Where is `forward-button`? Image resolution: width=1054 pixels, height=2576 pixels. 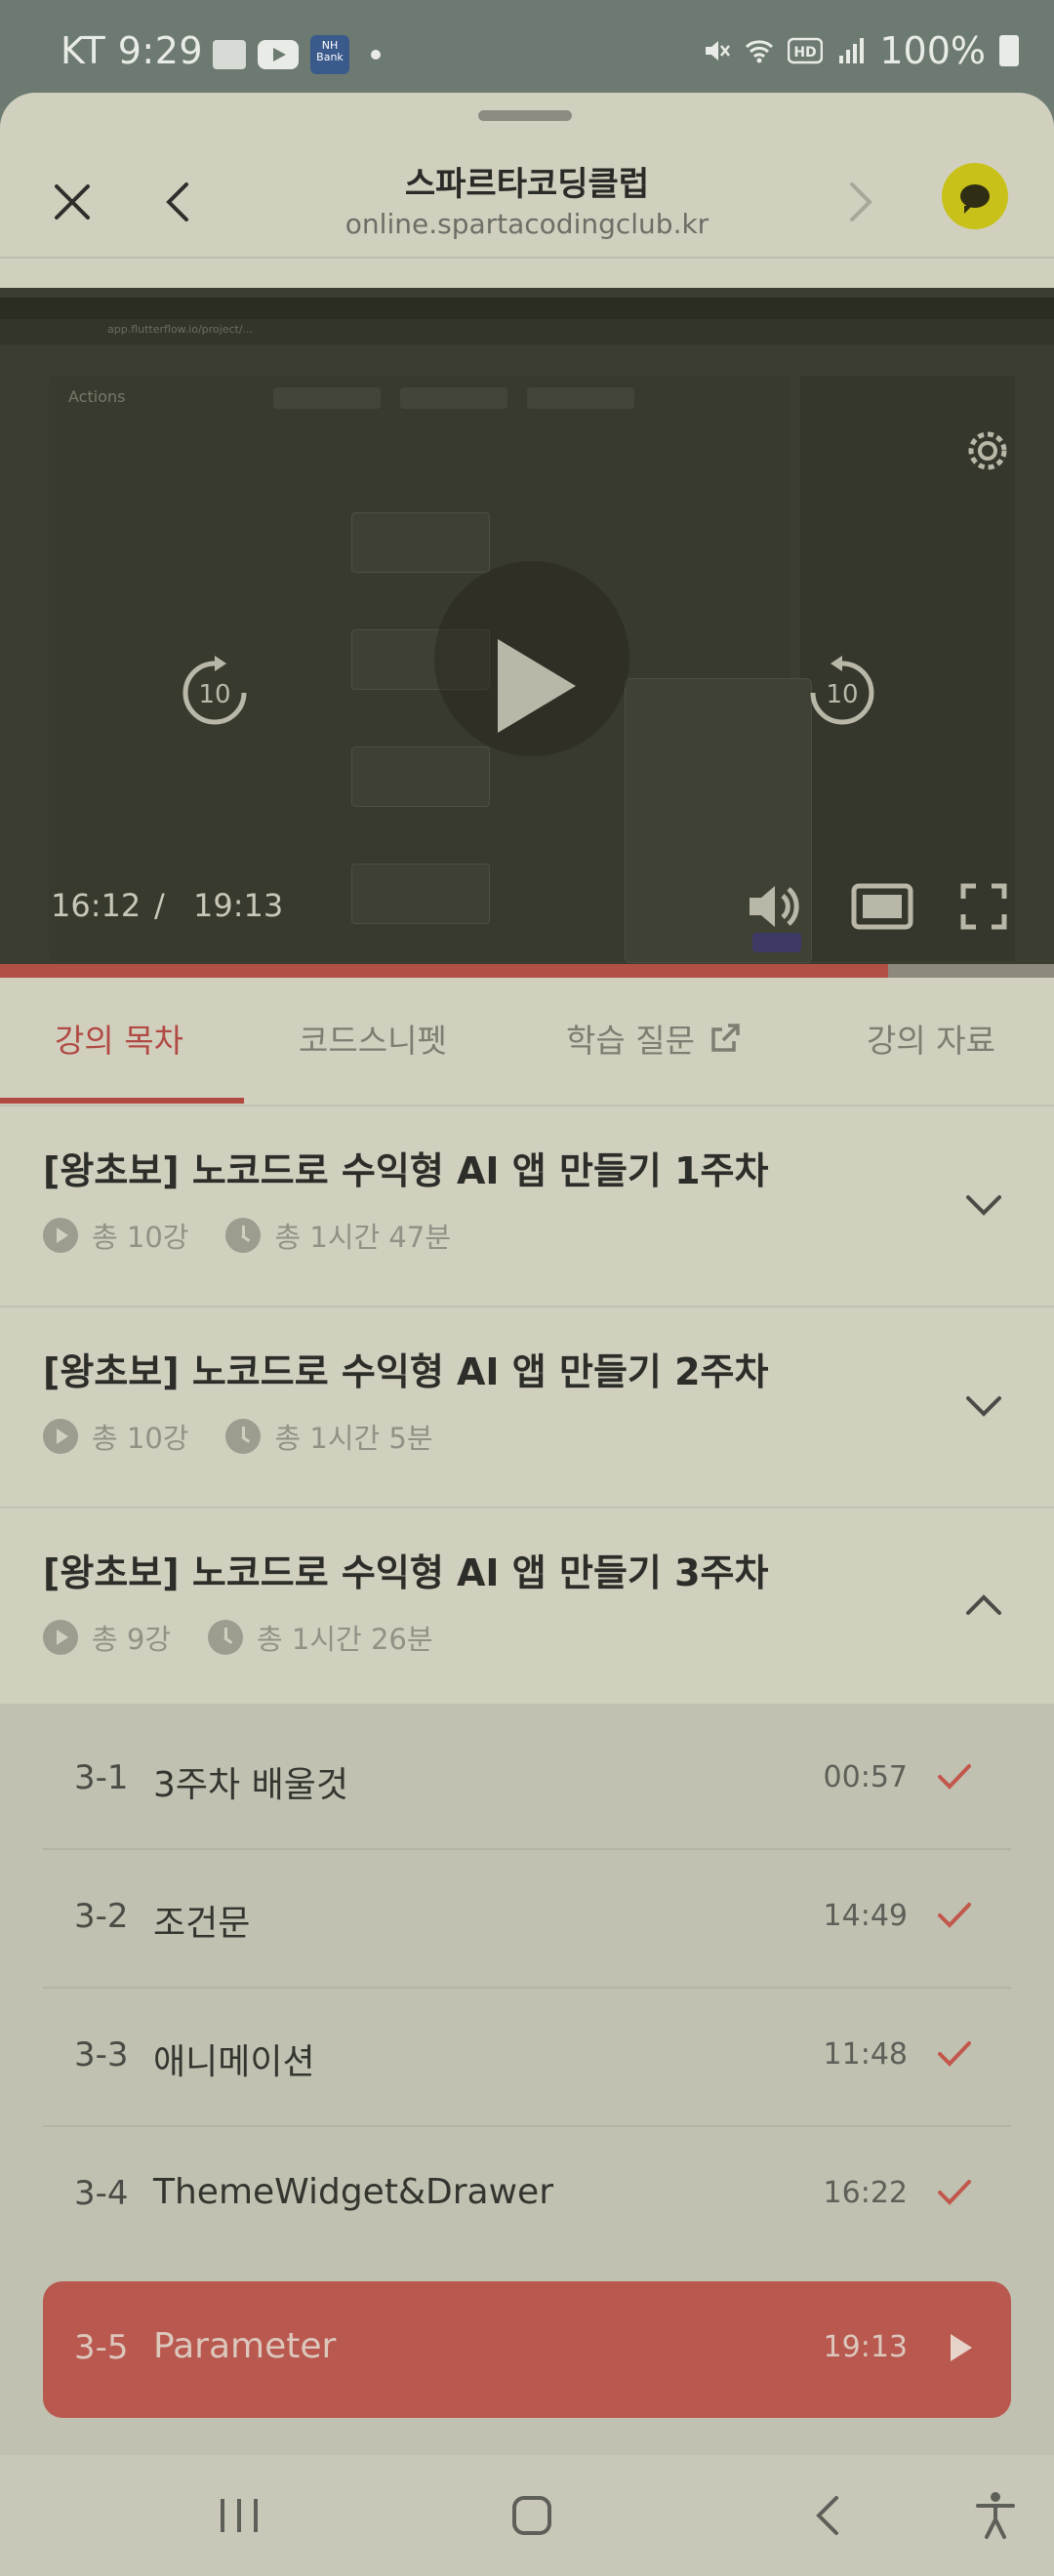 forward-button is located at coordinates (861, 202).